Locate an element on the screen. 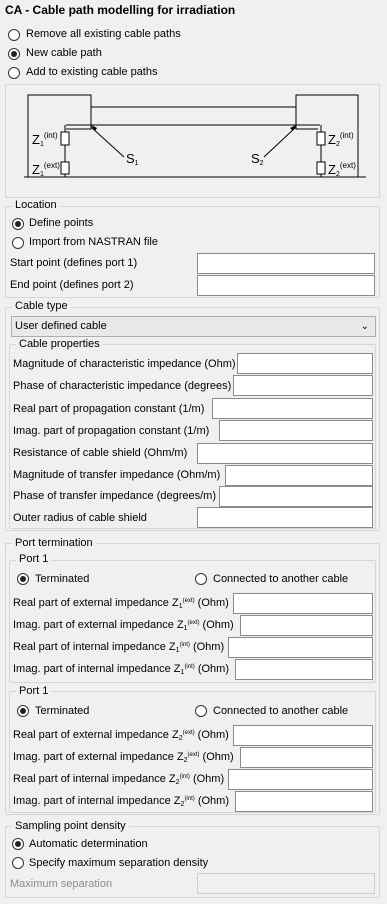 The height and width of the screenshot is (904, 387). port-1-imag-int-input is located at coordinates (304, 669).